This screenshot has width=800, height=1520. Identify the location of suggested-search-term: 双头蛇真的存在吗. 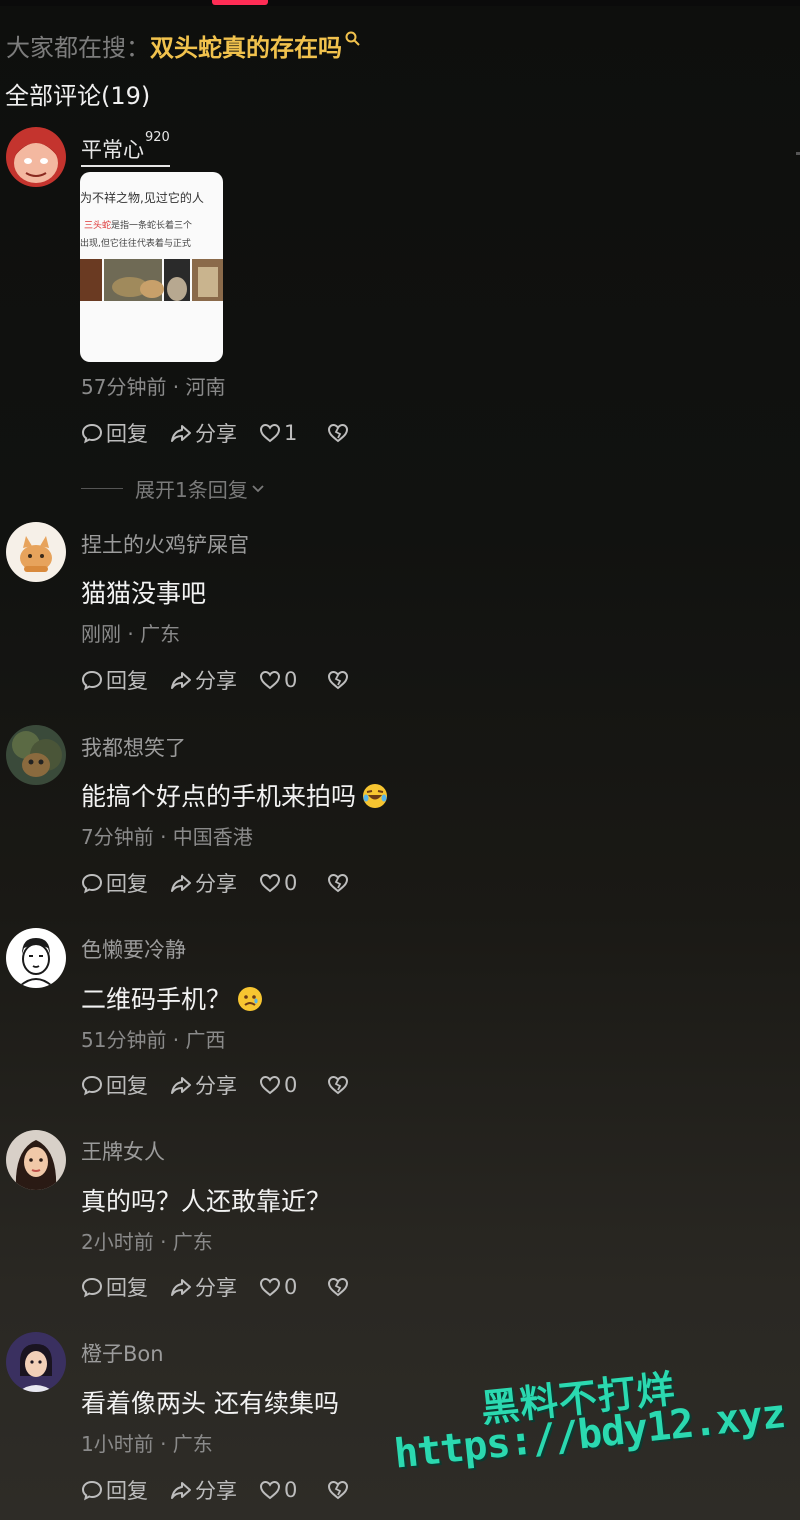
(246, 48).